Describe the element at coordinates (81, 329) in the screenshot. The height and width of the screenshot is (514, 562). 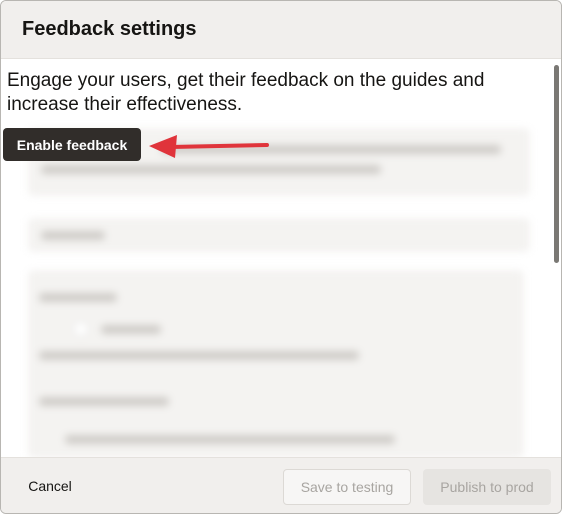
I see `blurred-radio` at that location.